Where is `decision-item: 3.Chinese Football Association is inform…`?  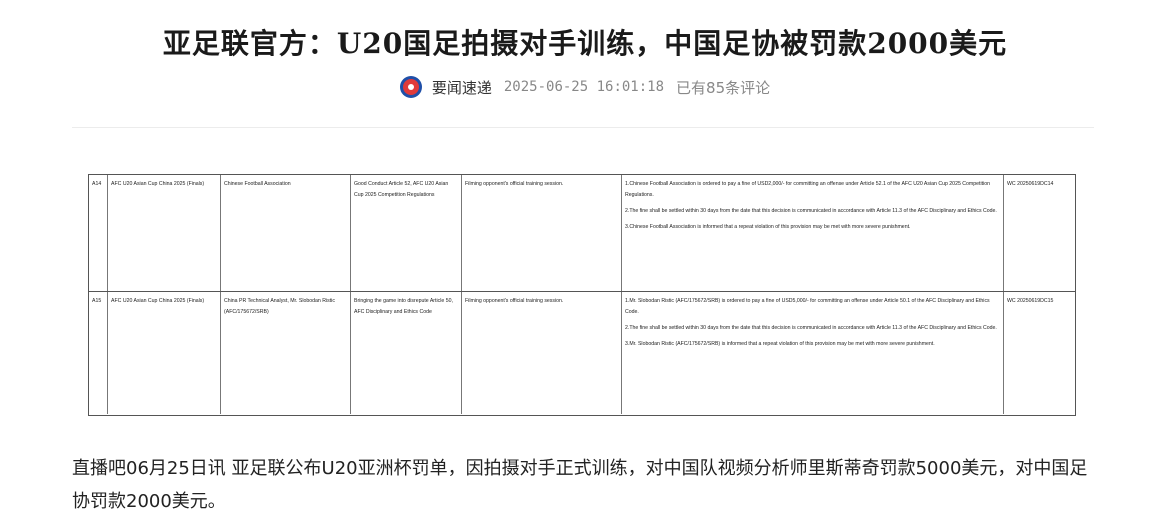
decision-item: 3.Chinese Football Association is inform… is located at coordinates (768, 227).